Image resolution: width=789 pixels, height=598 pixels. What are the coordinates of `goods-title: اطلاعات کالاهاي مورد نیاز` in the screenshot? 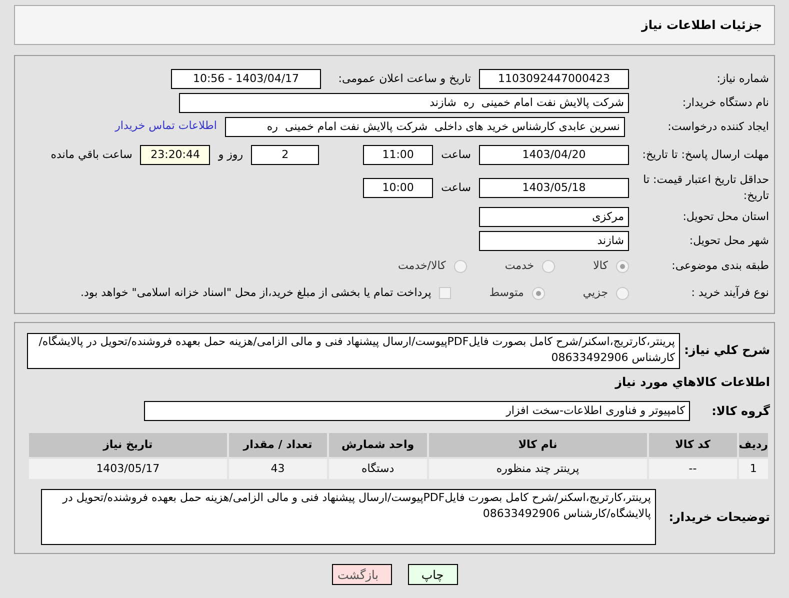 It's located at (692, 382).